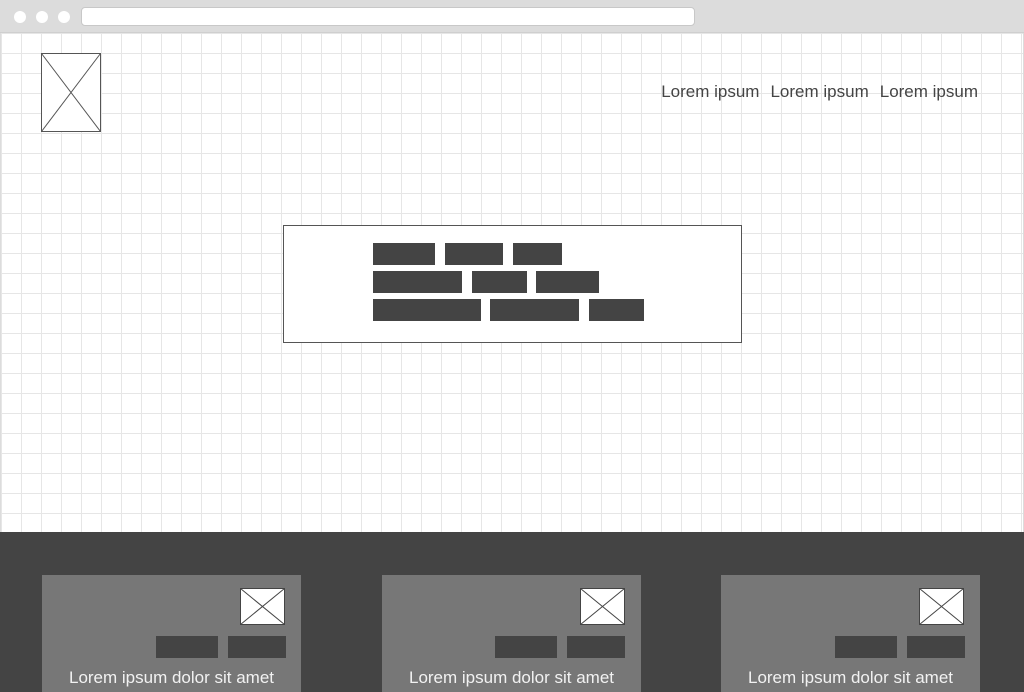 The width and height of the screenshot is (1024, 692). What do you see at coordinates (20, 17) in the screenshot?
I see `window-close-button` at bounding box center [20, 17].